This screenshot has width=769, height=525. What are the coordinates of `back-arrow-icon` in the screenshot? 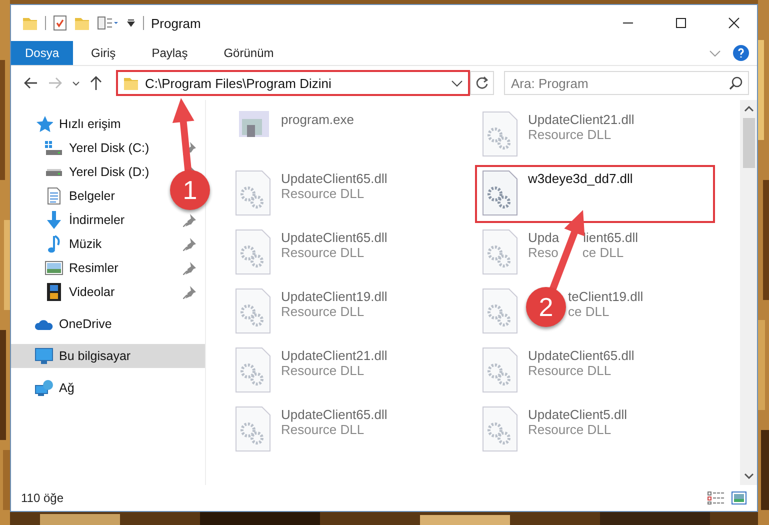 It's located at (31, 83).